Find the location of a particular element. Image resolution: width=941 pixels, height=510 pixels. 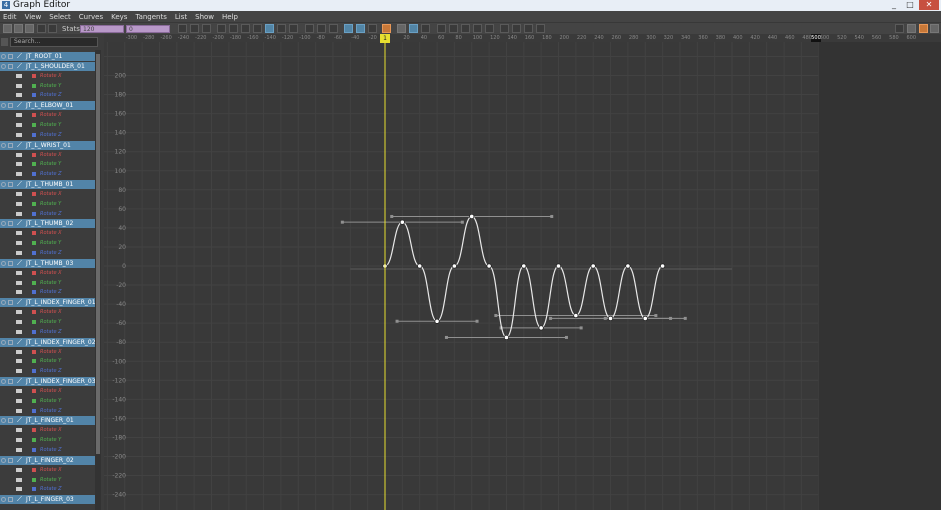

menu-edit: Edit is located at coordinates (10, 17).